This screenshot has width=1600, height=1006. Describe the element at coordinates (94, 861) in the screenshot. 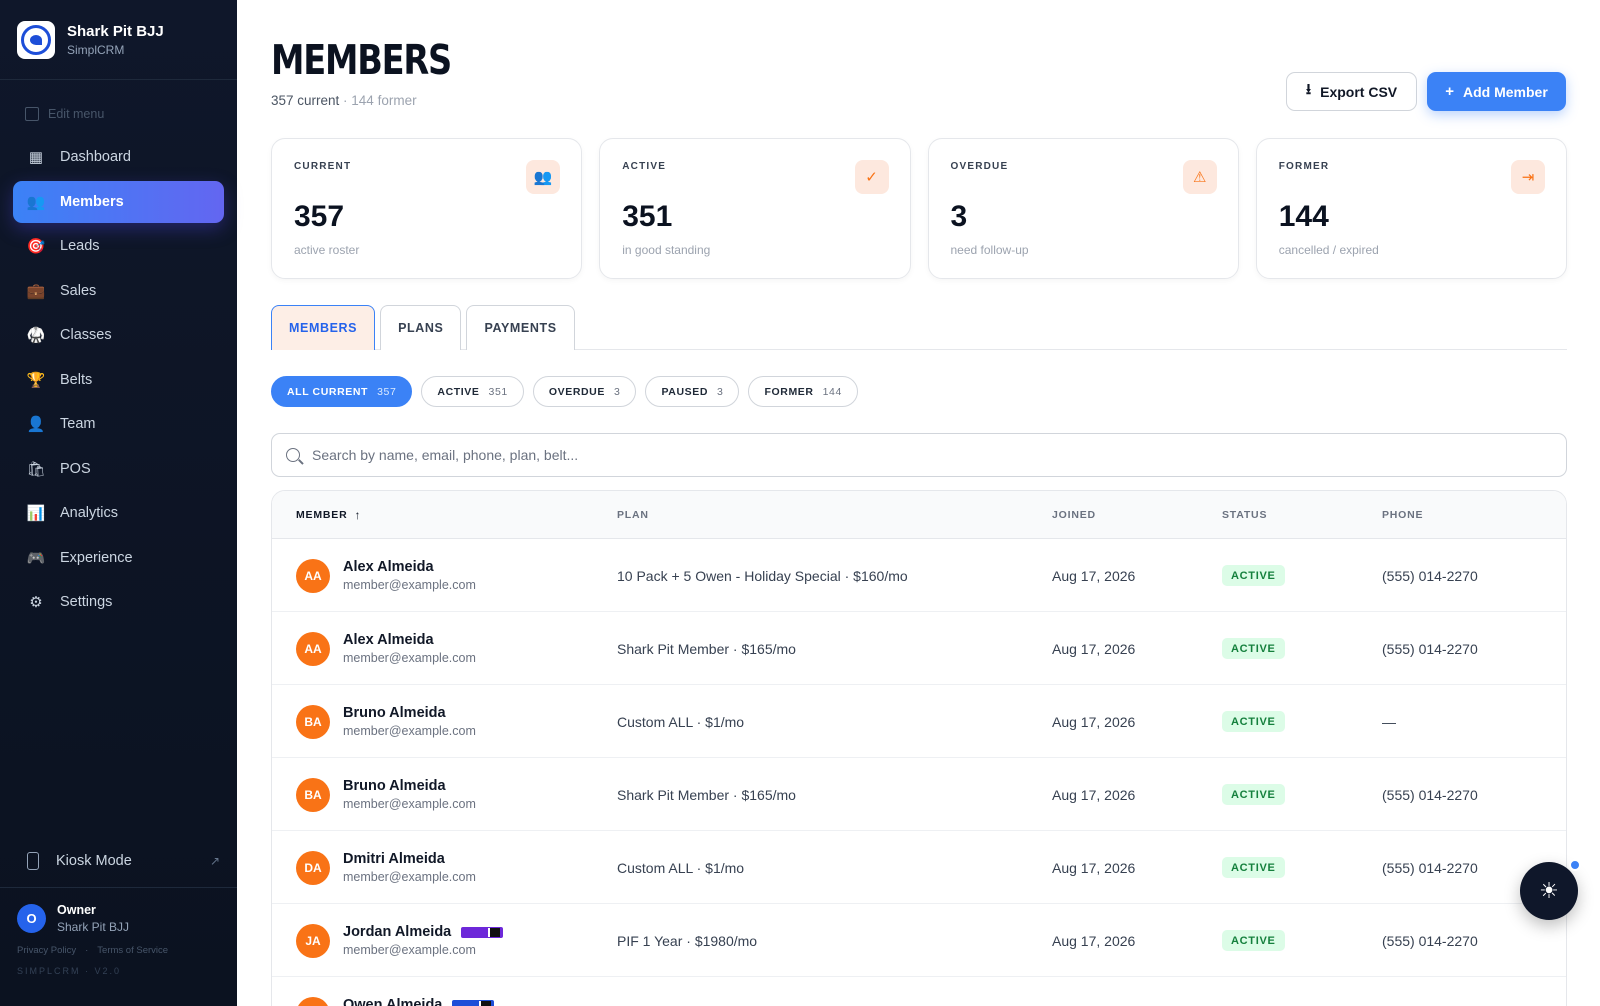

I see `kiosk-label: Kiosk Mode` at that location.